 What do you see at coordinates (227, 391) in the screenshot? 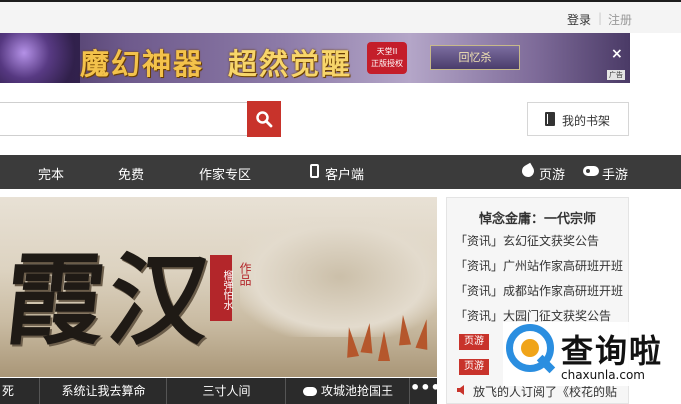
I see `hero-tab: 三寸人间` at bounding box center [227, 391].